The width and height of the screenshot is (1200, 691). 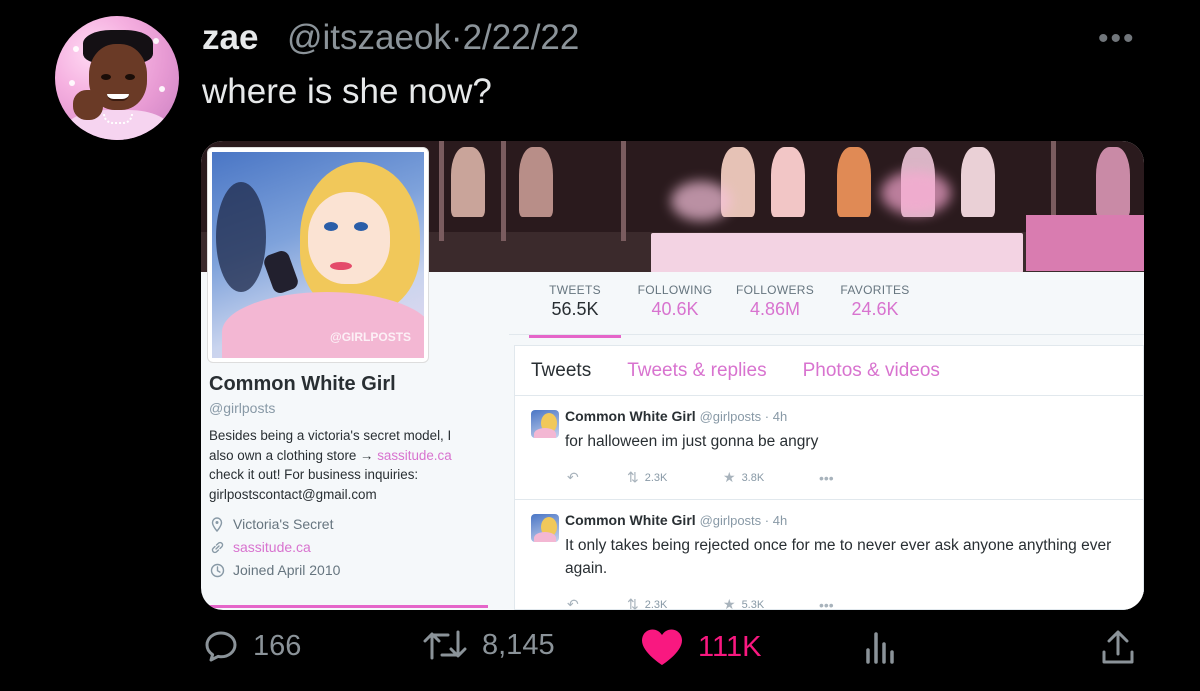 What do you see at coordinates (775, 301) in the screenshot?
I see `stat-followers: FOLLOWERS 4.86M` at bounding box center [775, 301].